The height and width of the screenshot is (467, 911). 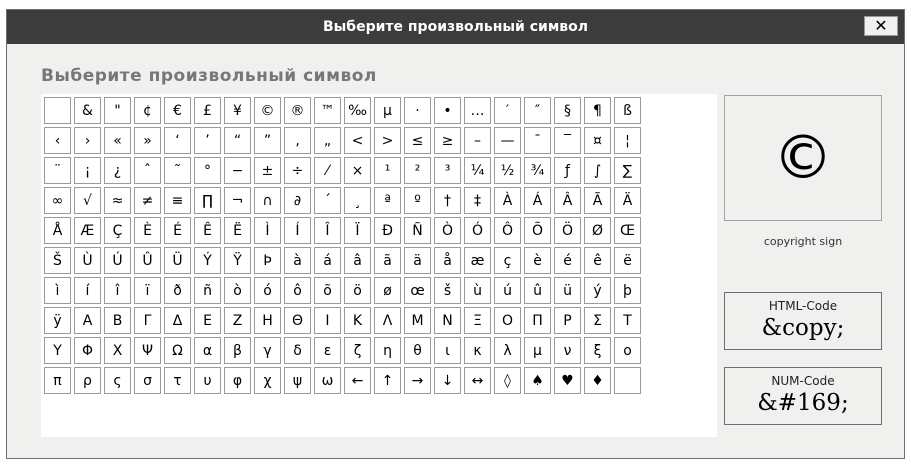 What do you see at coordinates (207, 380) in the screenshot?
I see `symbol-cell: υ` at bounding box center [207, 380].